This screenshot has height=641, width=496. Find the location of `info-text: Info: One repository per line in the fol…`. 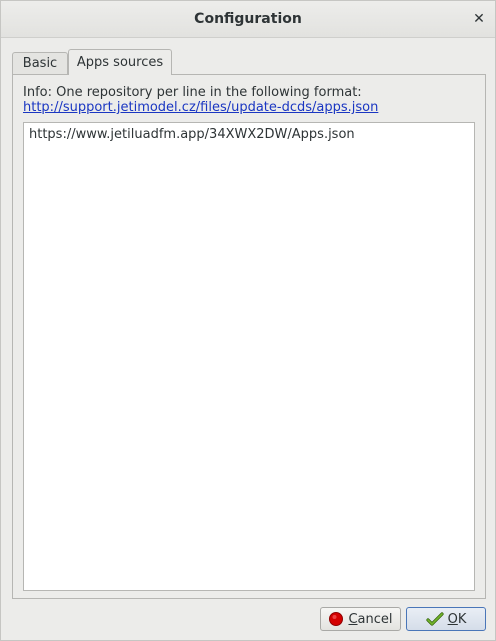

info-text: Info: One repository per line in the fol… is located at coordinates (192, 92).